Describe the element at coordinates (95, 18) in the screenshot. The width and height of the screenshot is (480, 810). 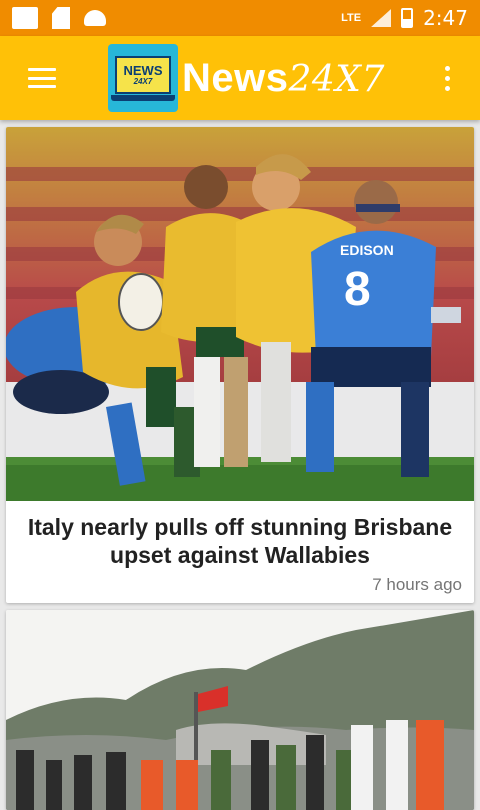
I see `android-icon` at that location.